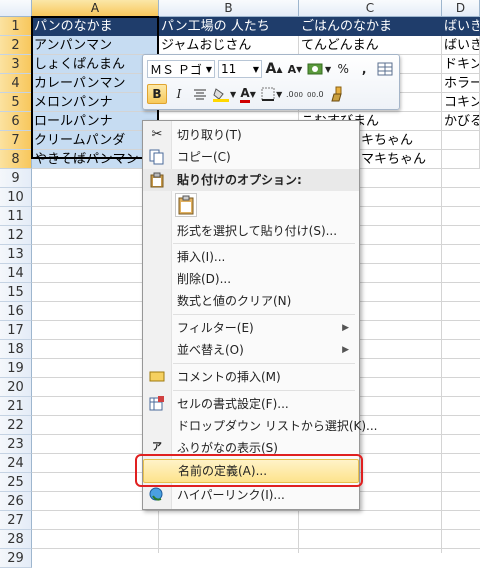  I want to click on align-center-button, so click(200, 94).